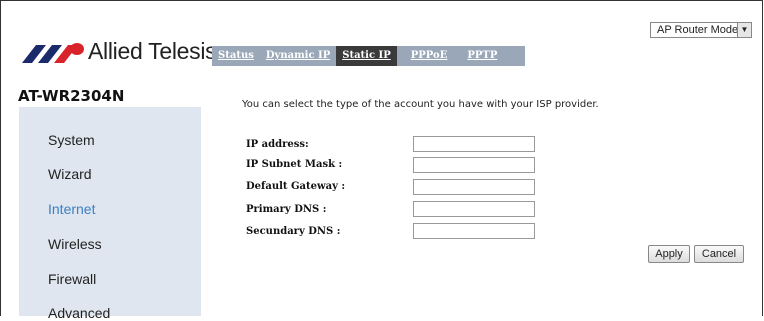 This screenshot has height=321, width=764. I want to click on sidebar-item-wireless: Wireless, so click(75, 244).